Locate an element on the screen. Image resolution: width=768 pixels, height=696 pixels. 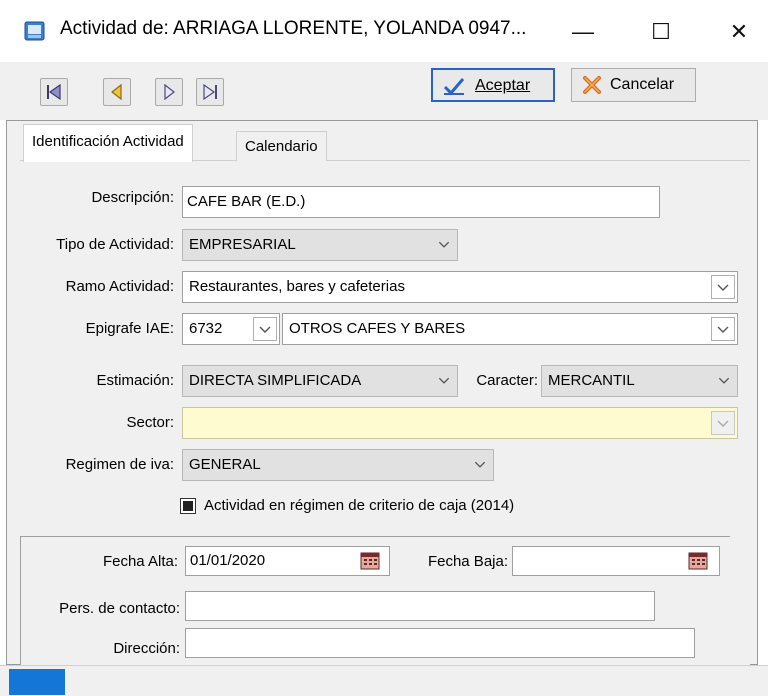
check-icon is located at coordinates (454, 92).